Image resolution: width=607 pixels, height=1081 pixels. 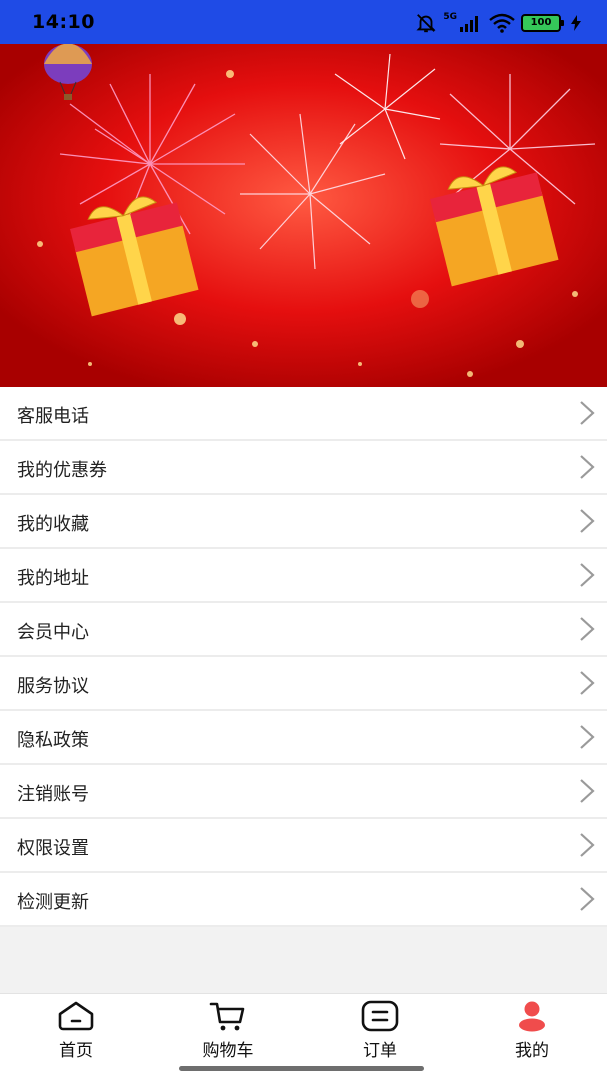 I want to click on signal-icon, so click(x=469, y=24).